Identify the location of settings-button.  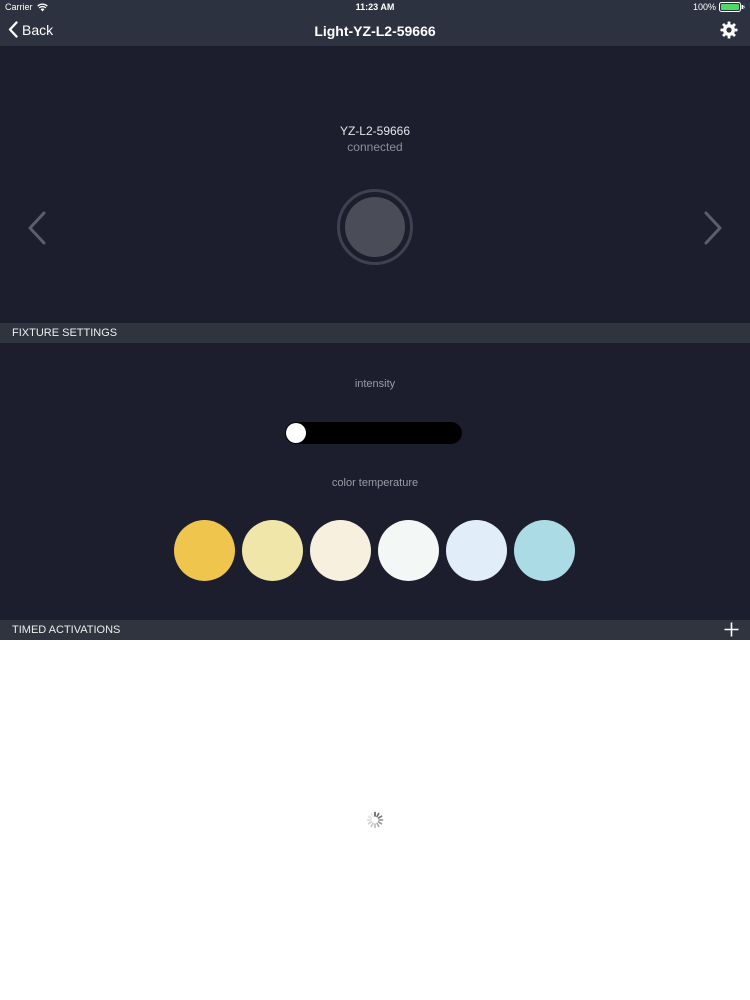
(729, 32).